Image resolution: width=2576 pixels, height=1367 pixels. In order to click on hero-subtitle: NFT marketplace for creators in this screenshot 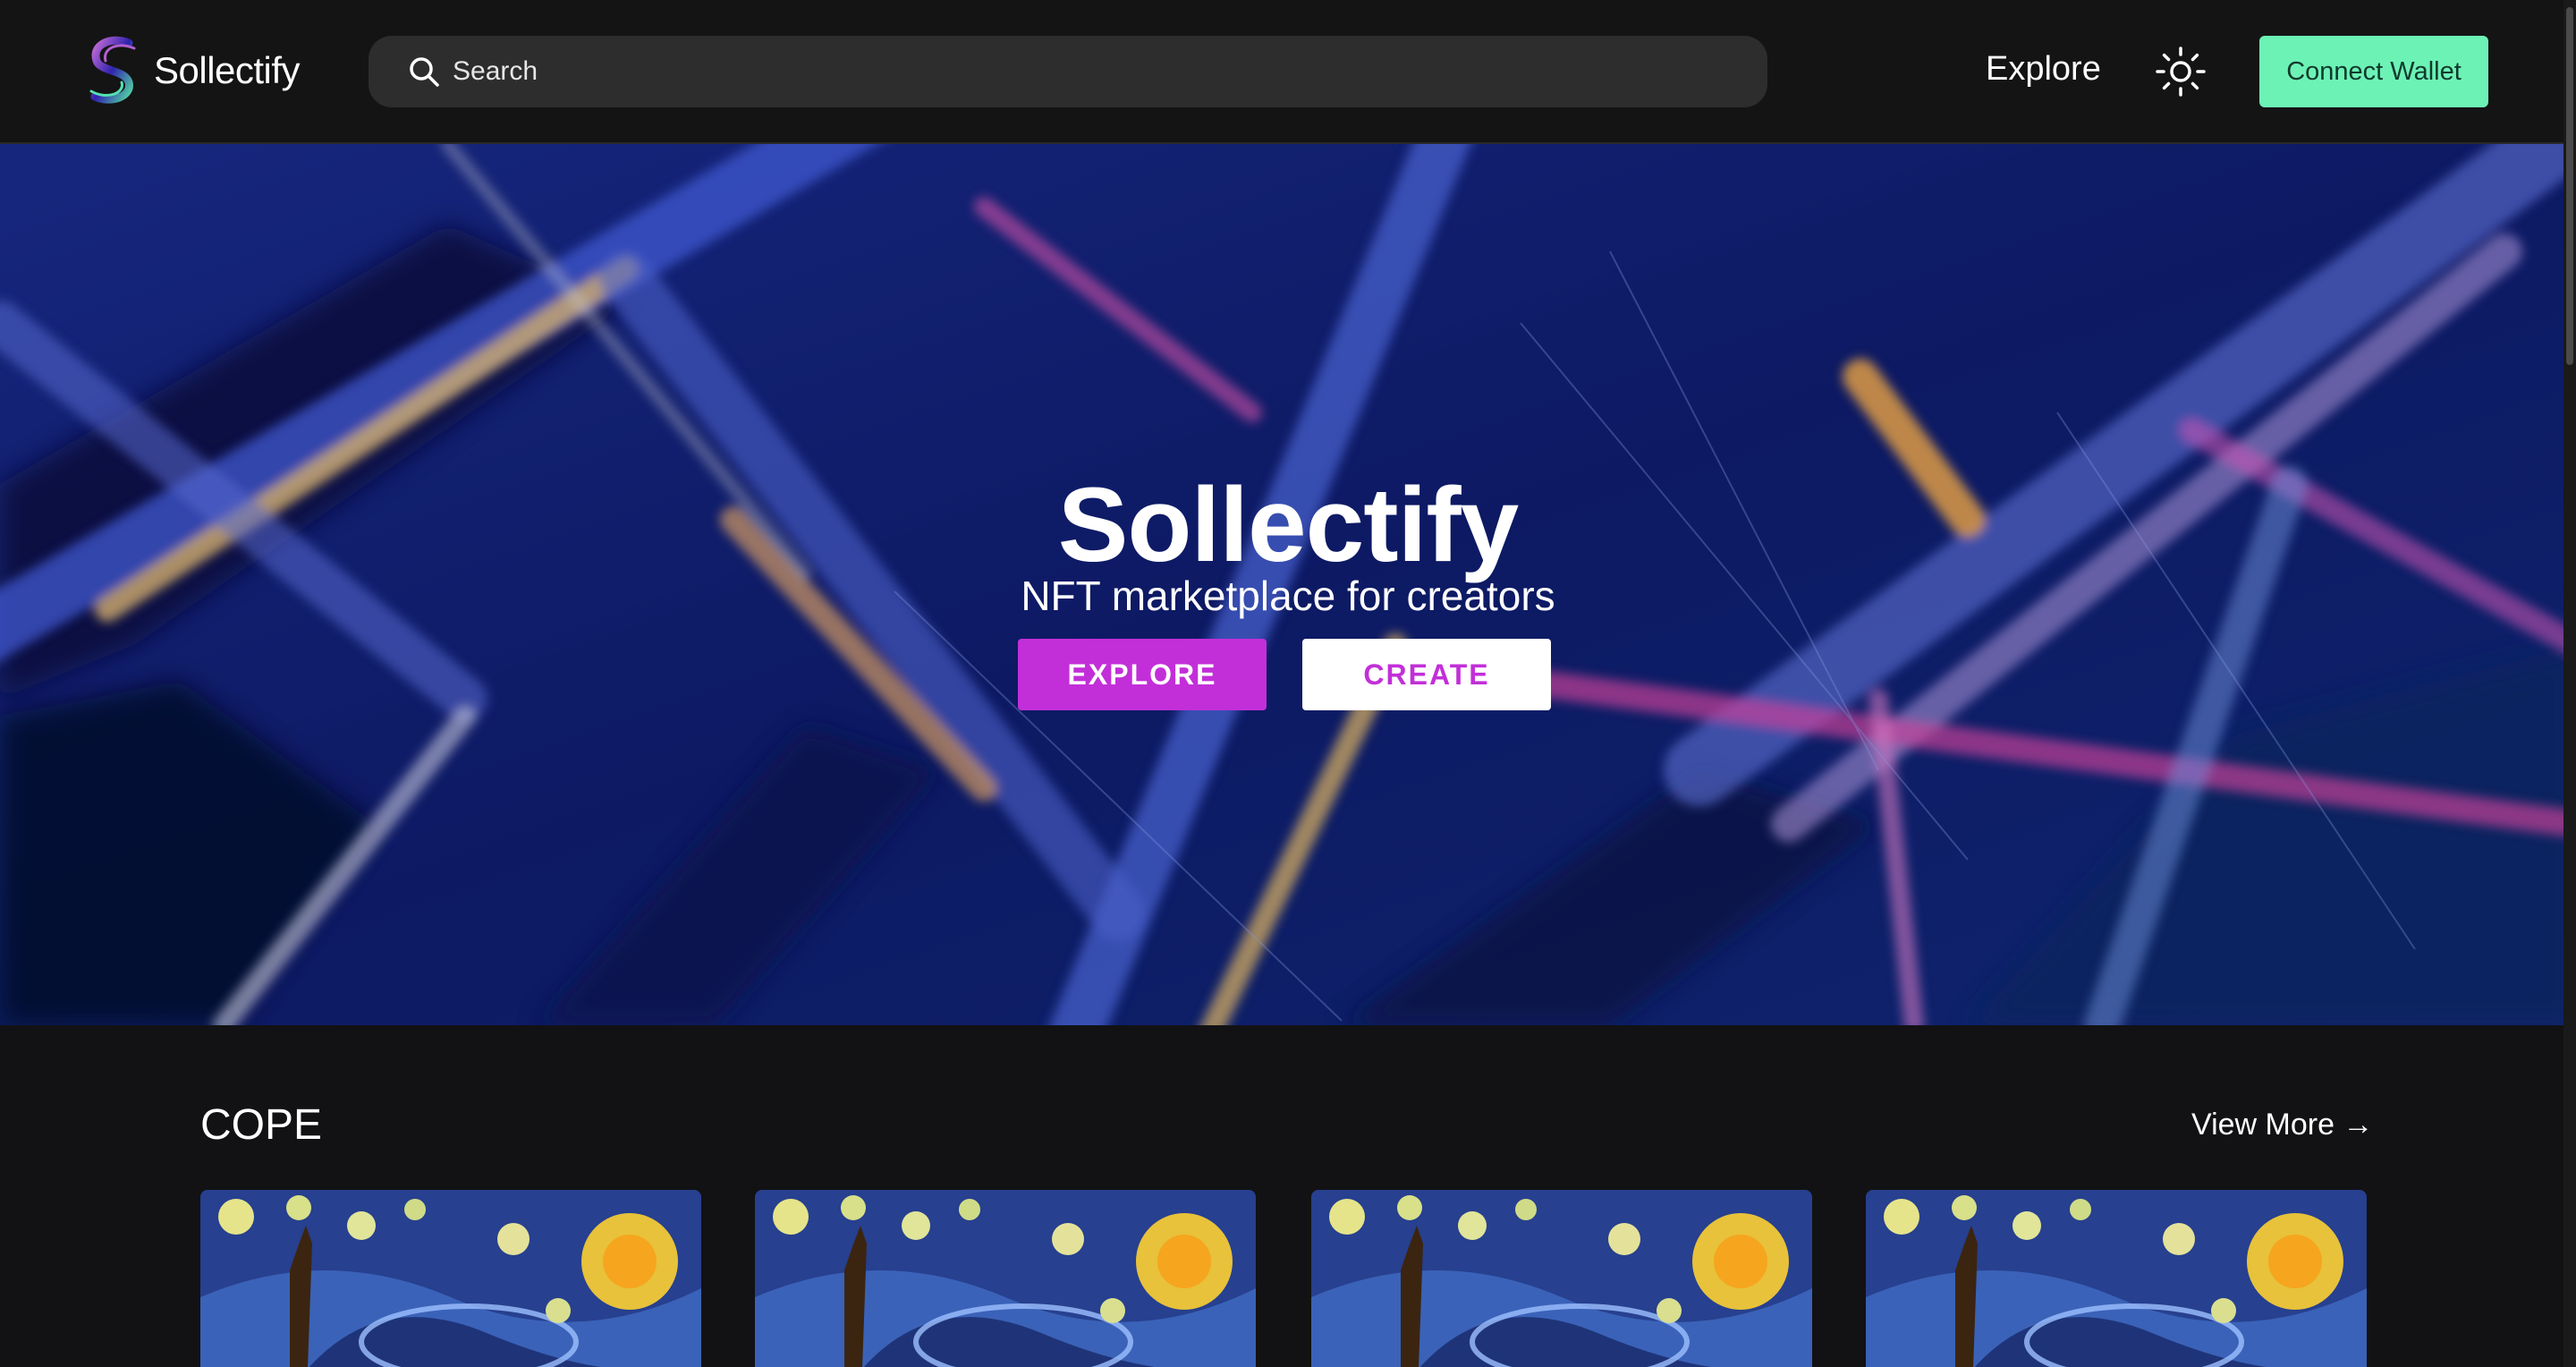, I will do `click(1288, 596)`.